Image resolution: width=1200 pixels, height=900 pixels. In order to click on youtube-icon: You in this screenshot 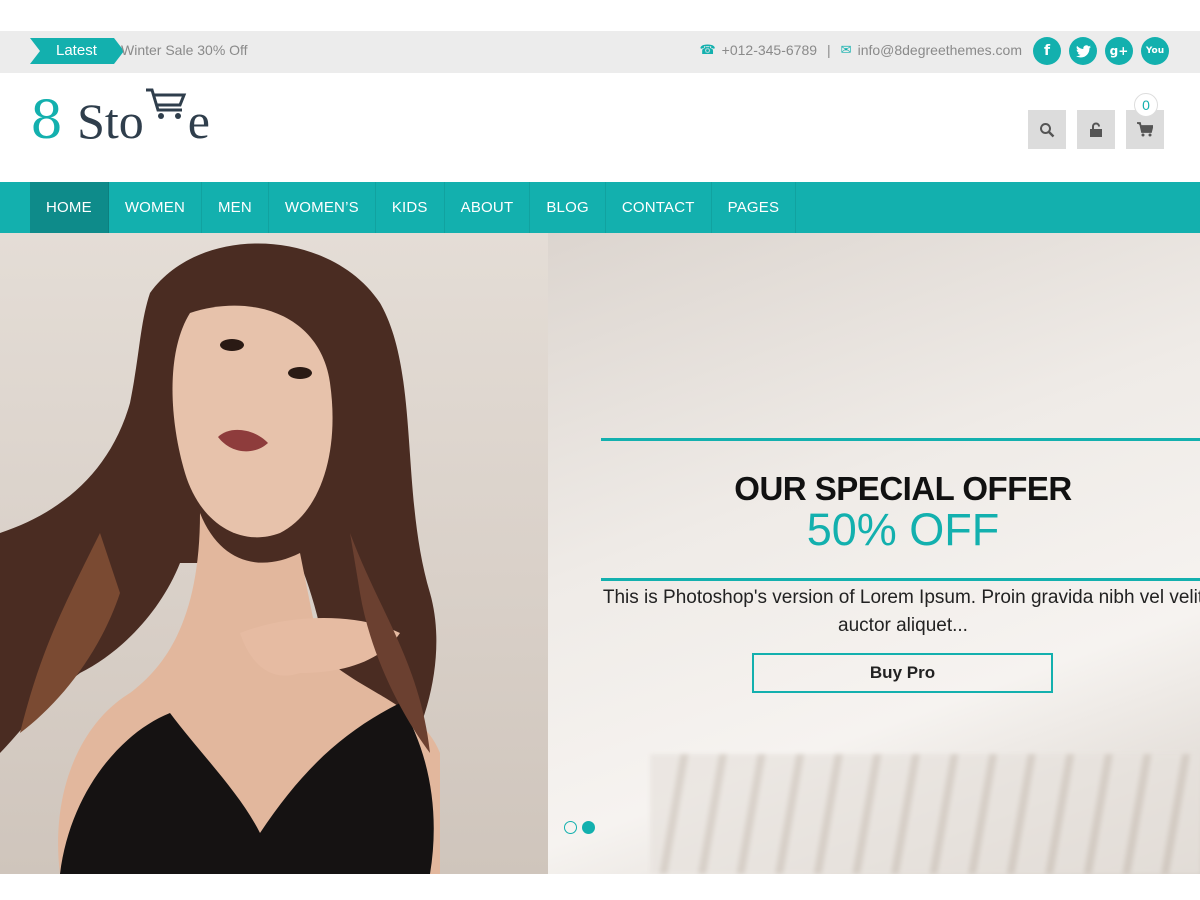, I will do `click(1155, 51)`.